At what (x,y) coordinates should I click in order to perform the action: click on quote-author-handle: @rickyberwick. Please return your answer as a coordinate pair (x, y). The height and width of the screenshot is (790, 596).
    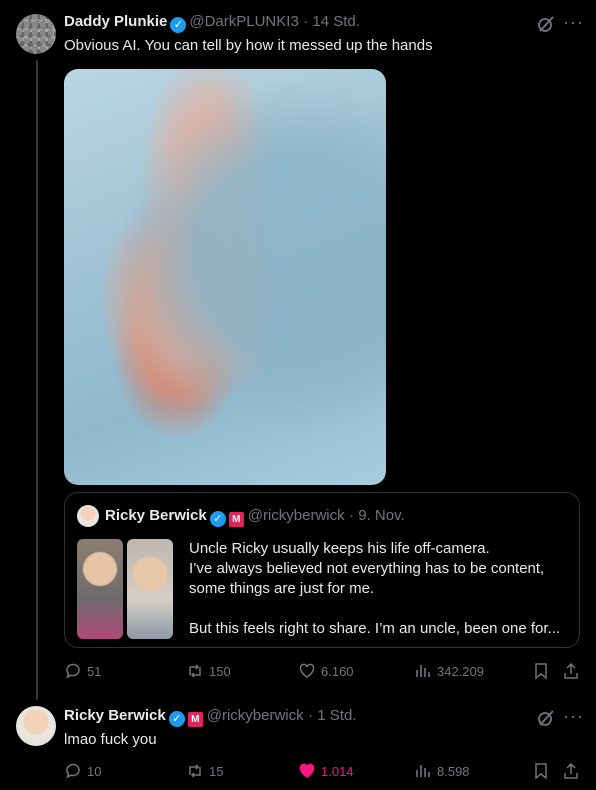
    Looking at the image, I should click on (296, 515).